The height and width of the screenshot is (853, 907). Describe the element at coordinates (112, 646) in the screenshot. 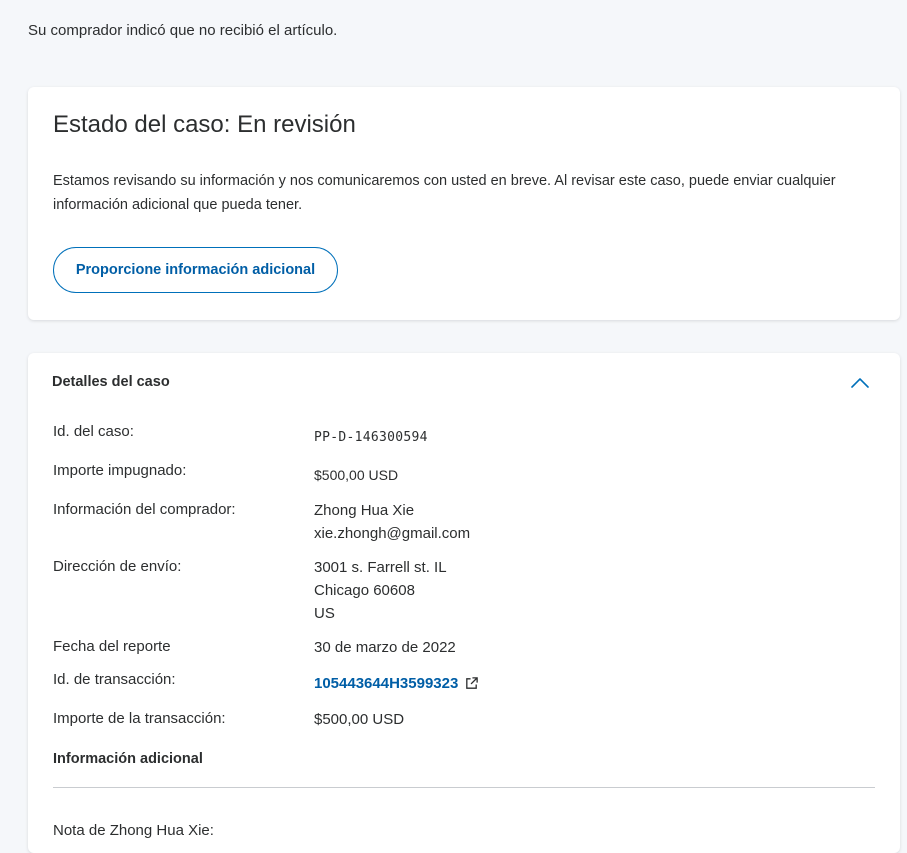

I see `report-date-label: Fecha del reporte` at that location.